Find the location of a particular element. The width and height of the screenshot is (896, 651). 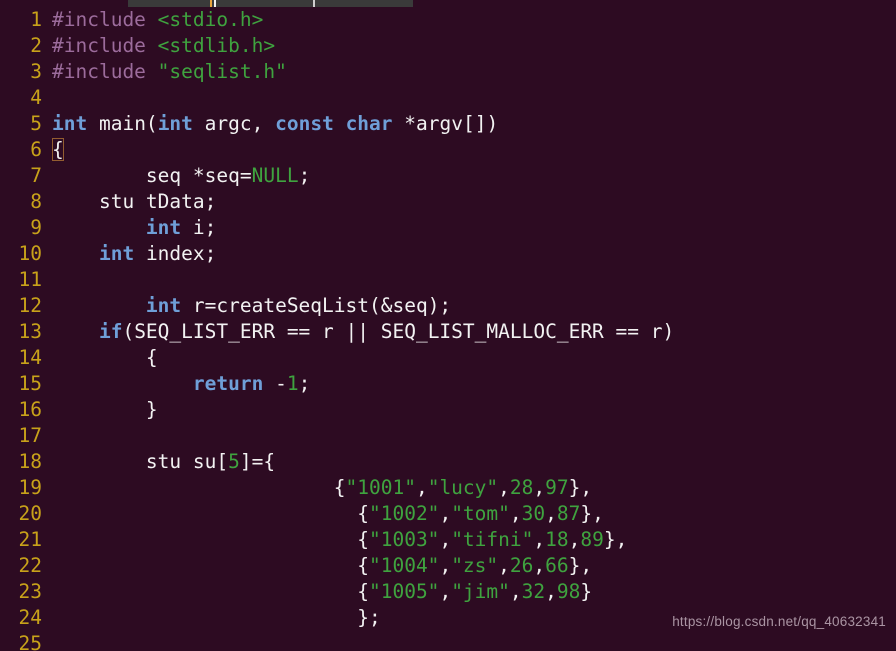

line-content: int index; is located at coordinates (469, 254).